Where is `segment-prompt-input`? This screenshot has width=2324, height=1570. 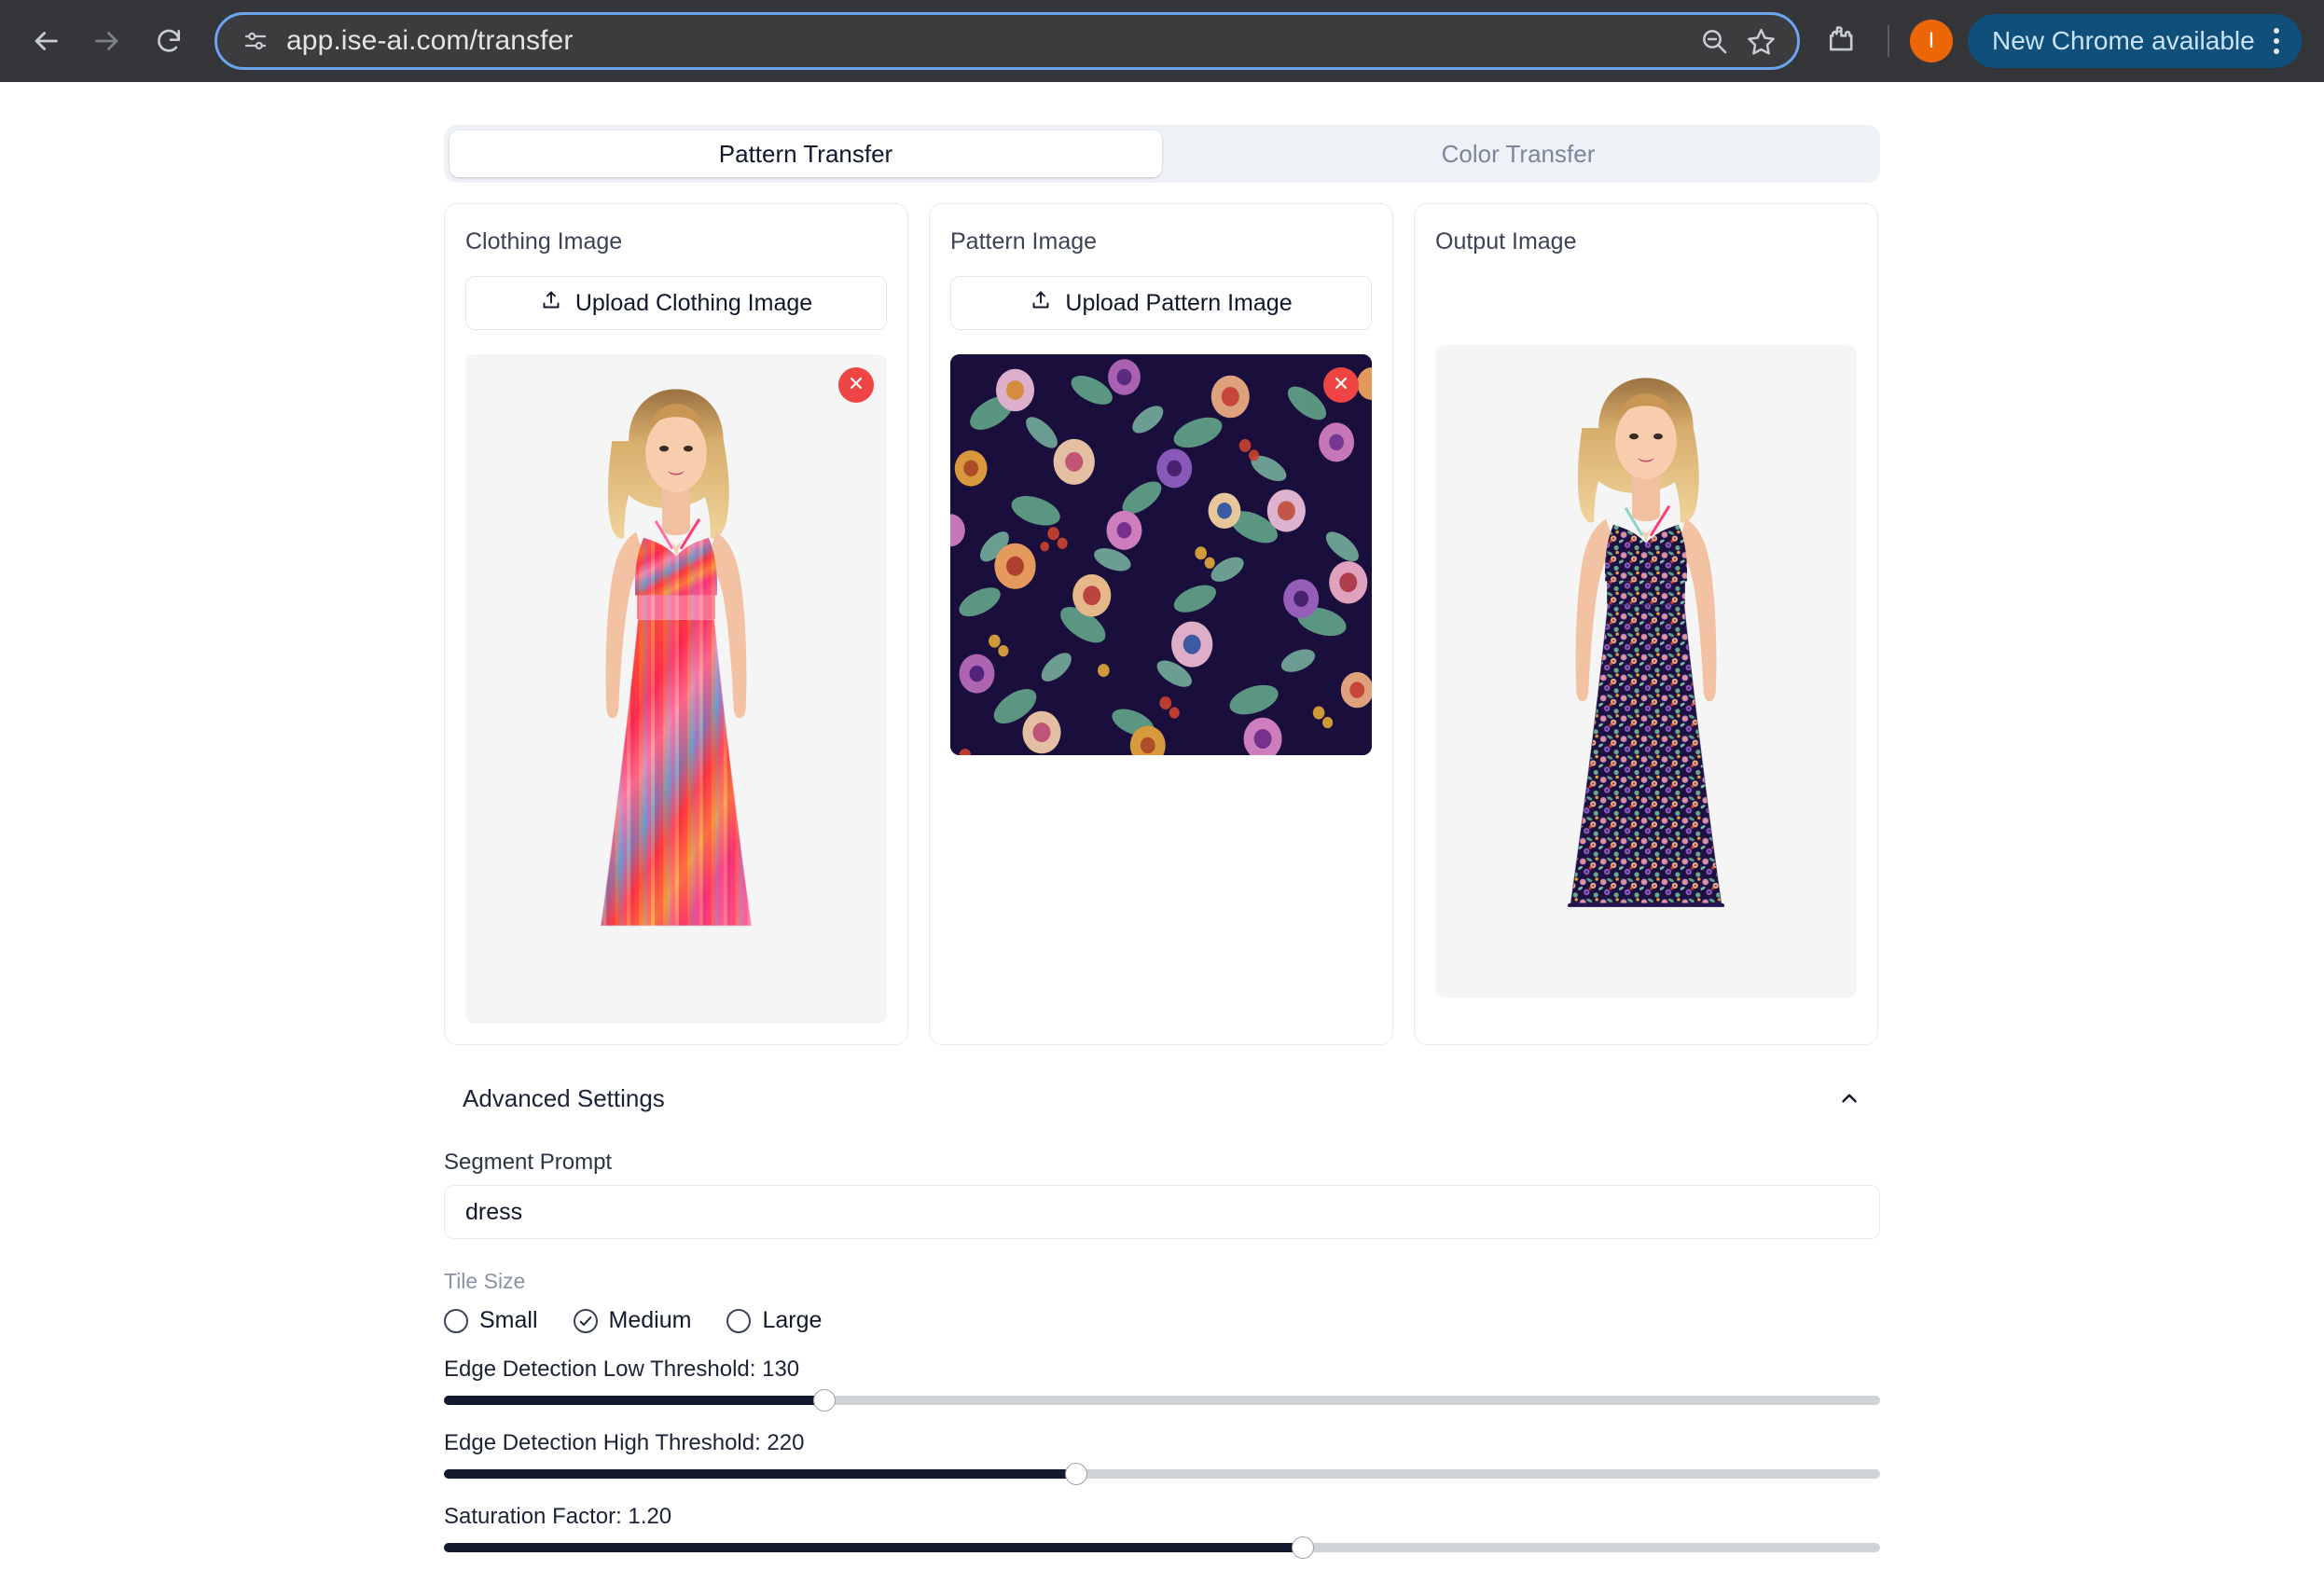
segment-prompt-input is located at coordinates (1162, 1212).